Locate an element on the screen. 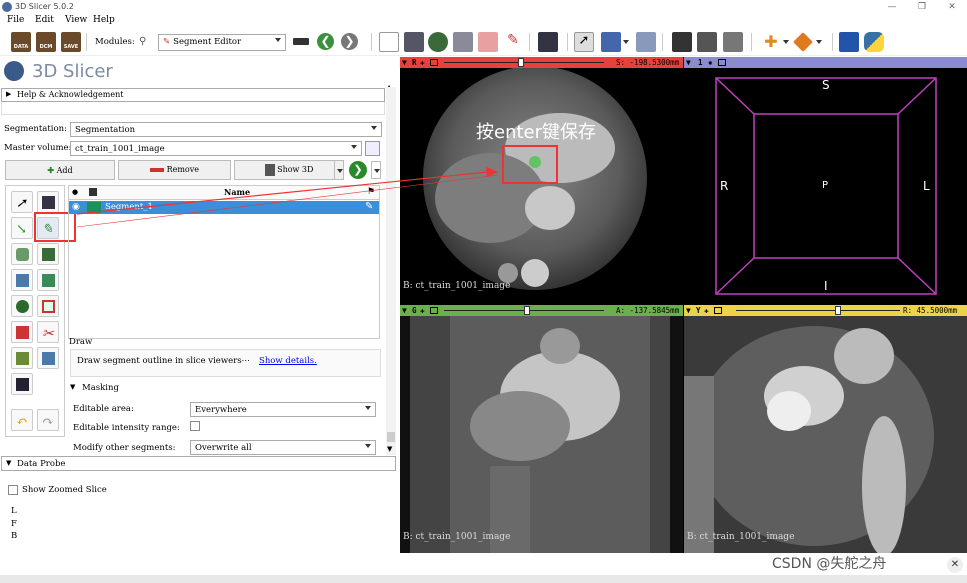  modify-segments-selector: Overwrite all is located at coordinates (283, 447).